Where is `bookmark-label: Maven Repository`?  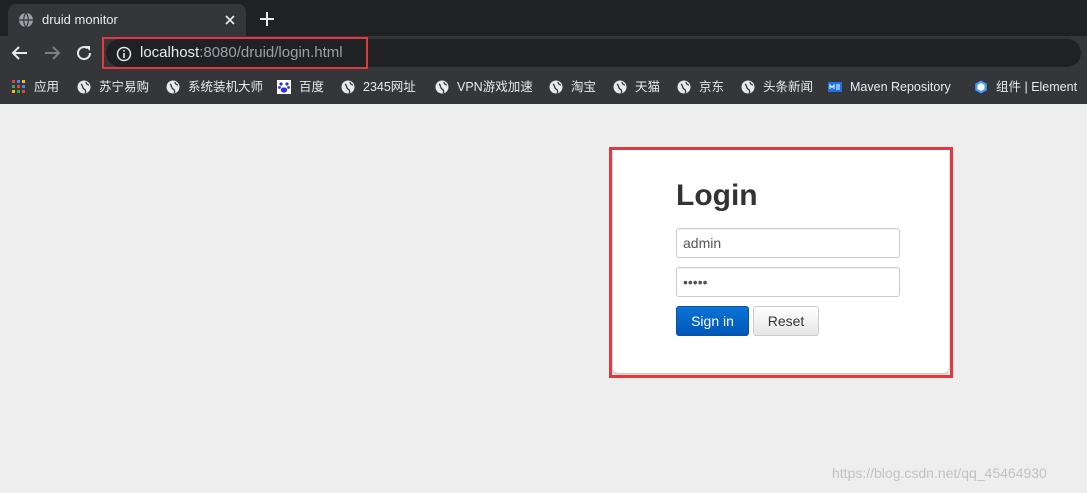 bookmark-label: Maven Repository is located at coordinates (900, 87).